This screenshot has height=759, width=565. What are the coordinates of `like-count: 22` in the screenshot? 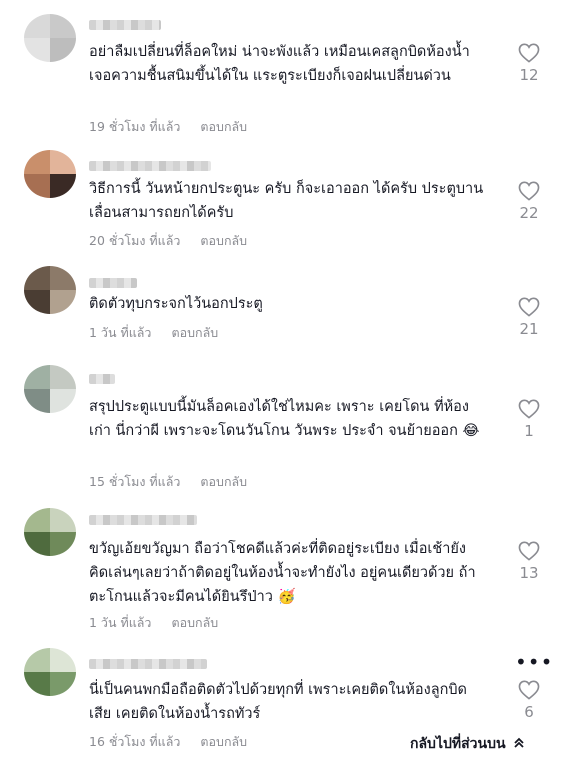 It's located at (529, 213).